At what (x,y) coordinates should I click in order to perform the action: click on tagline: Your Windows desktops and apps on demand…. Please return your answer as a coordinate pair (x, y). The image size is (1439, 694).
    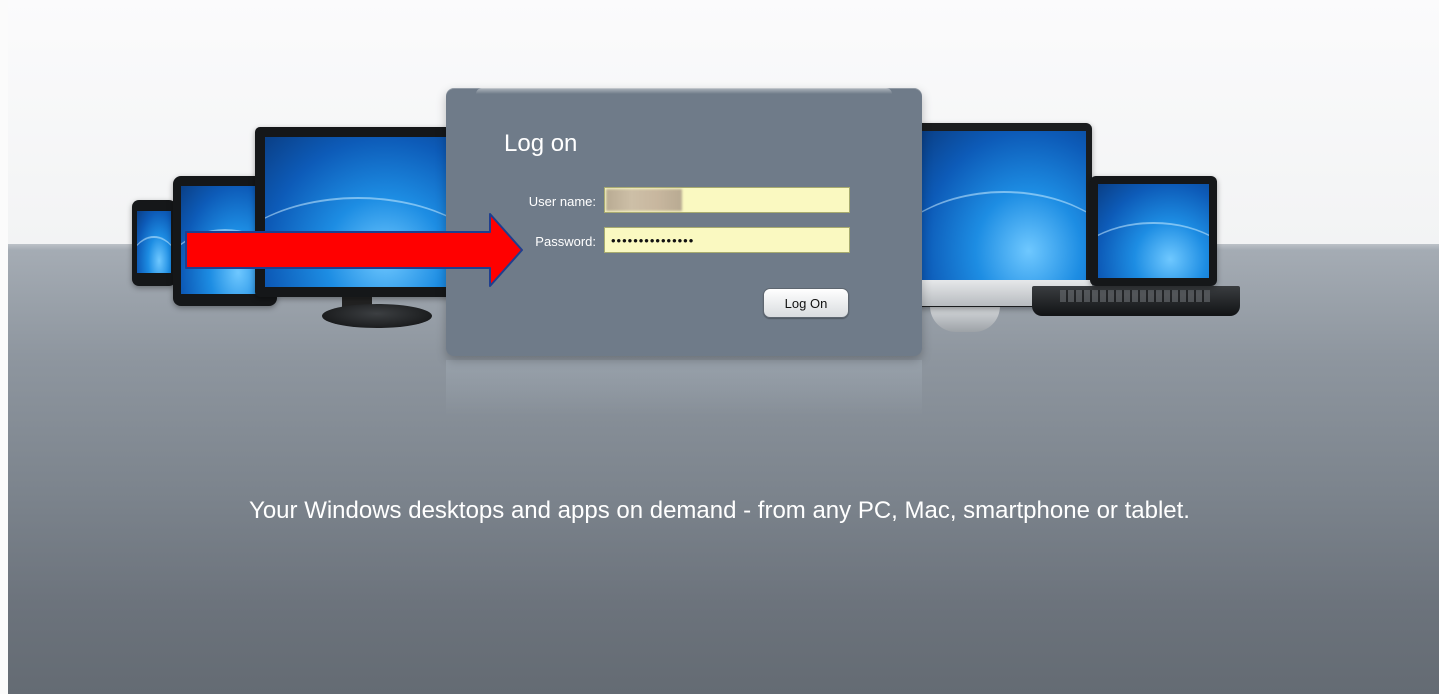
    Looking at the image, I should click on (719, 510).